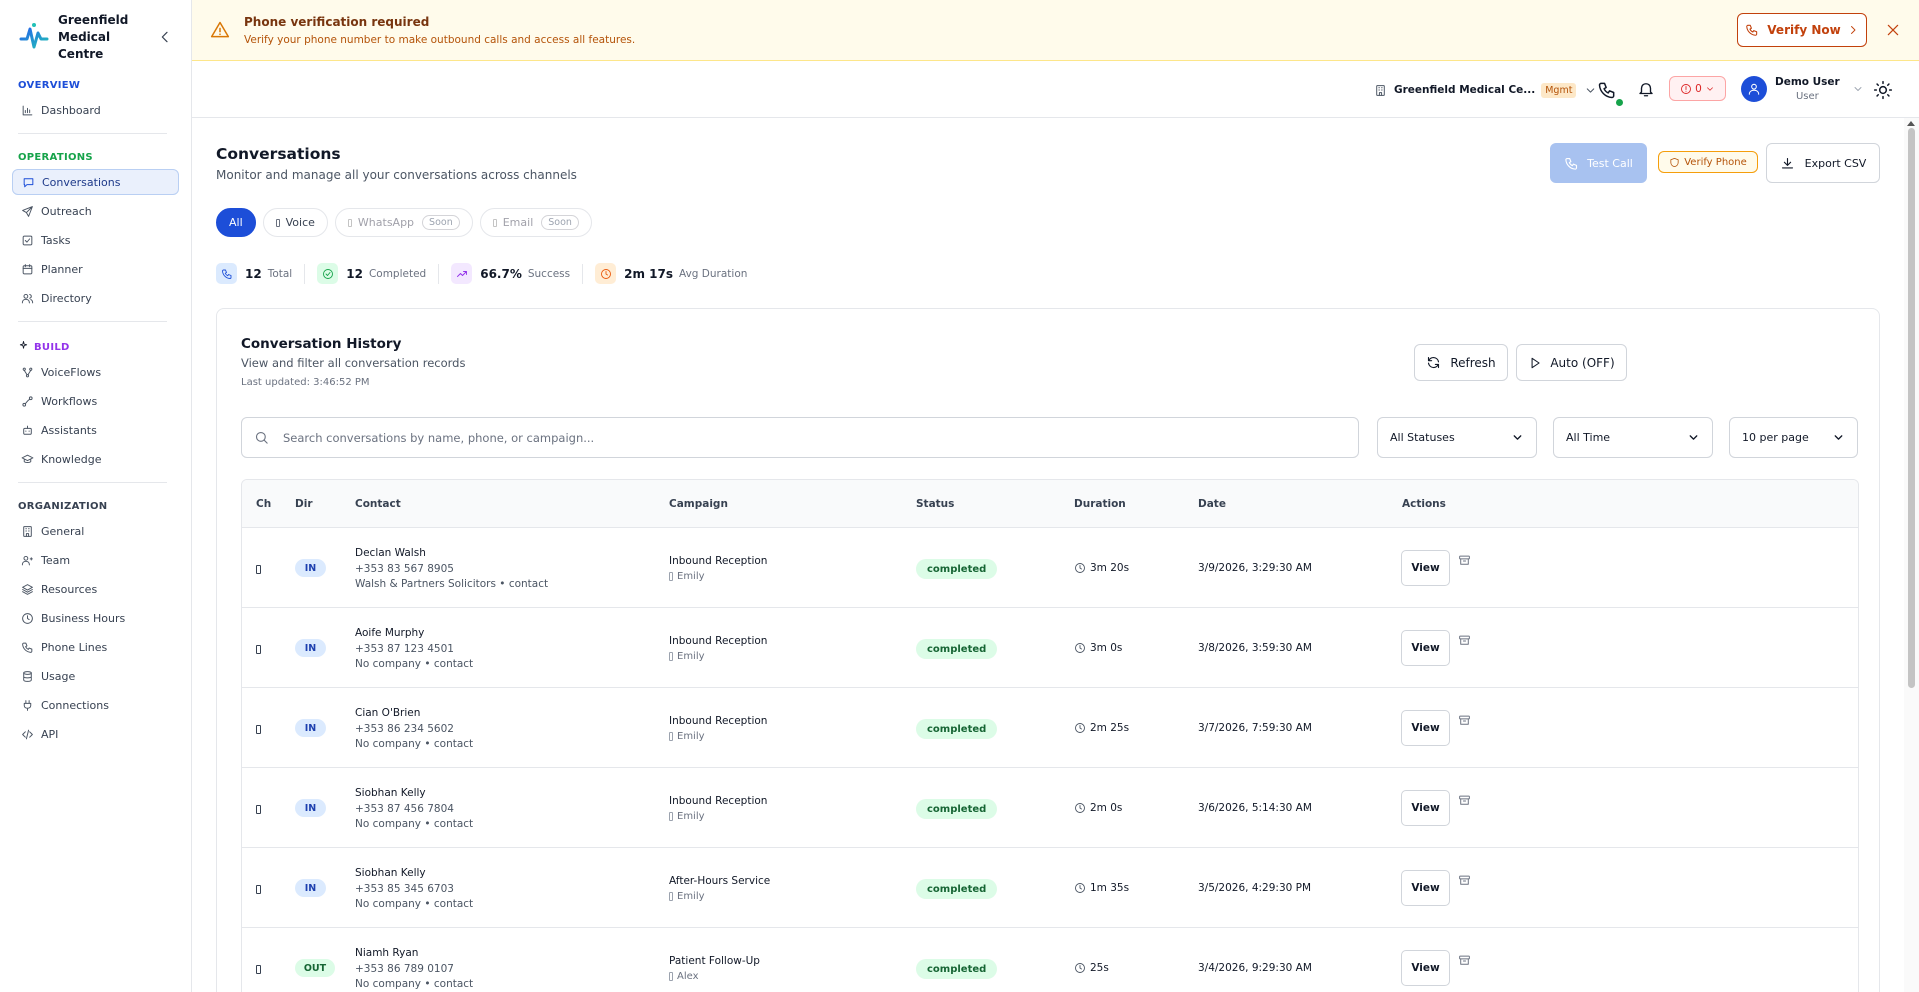 This screenshot has height=992, width=1919. What do you see at coordinates (95, 647) in the screenshot?
I see `sidebar-item-phone-lines: Phone Lines` at bounding box center [95, 647].